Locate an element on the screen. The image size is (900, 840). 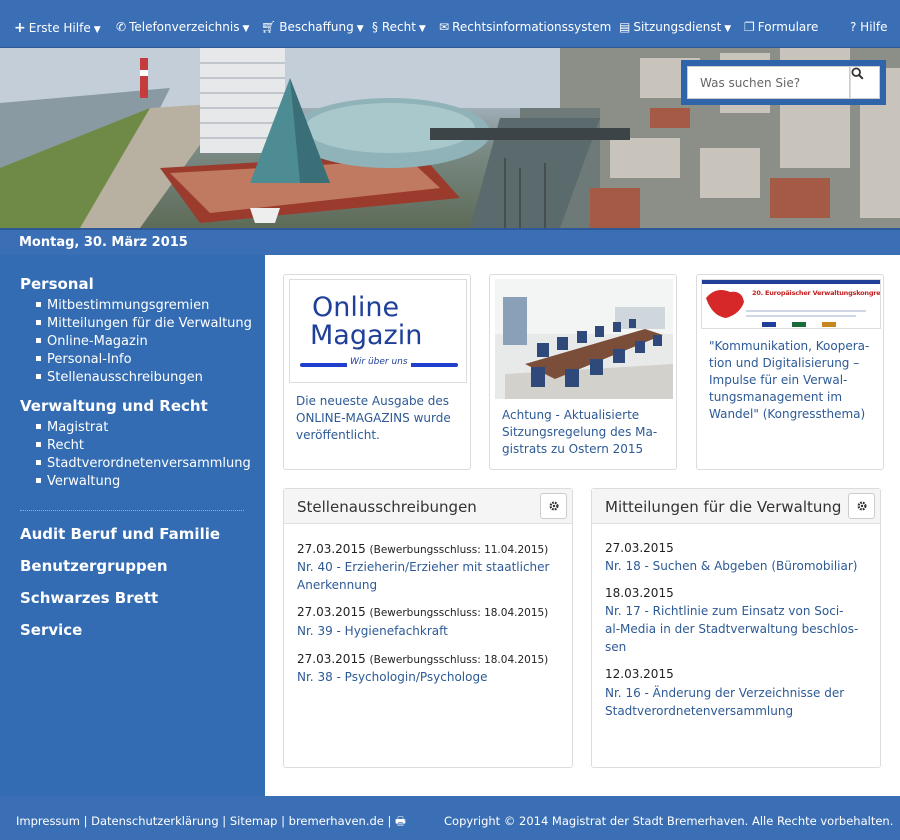
online-magazin-logo: Online Magazin Wir über uns is located at coordinates (378, 331).